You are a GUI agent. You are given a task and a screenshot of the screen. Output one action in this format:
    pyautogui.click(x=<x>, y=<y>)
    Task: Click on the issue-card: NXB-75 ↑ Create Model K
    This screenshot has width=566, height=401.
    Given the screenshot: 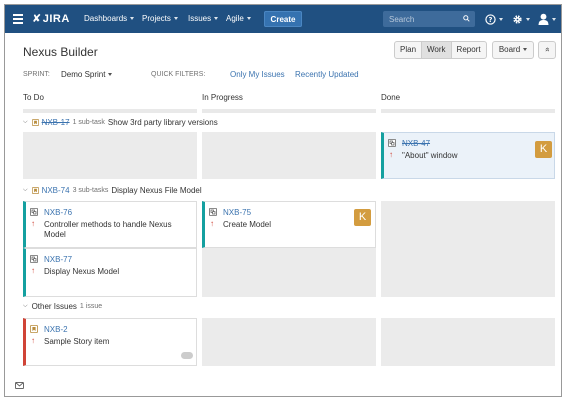 What is the action you would take?
    pyautogui.click(x=289, y=224)
    